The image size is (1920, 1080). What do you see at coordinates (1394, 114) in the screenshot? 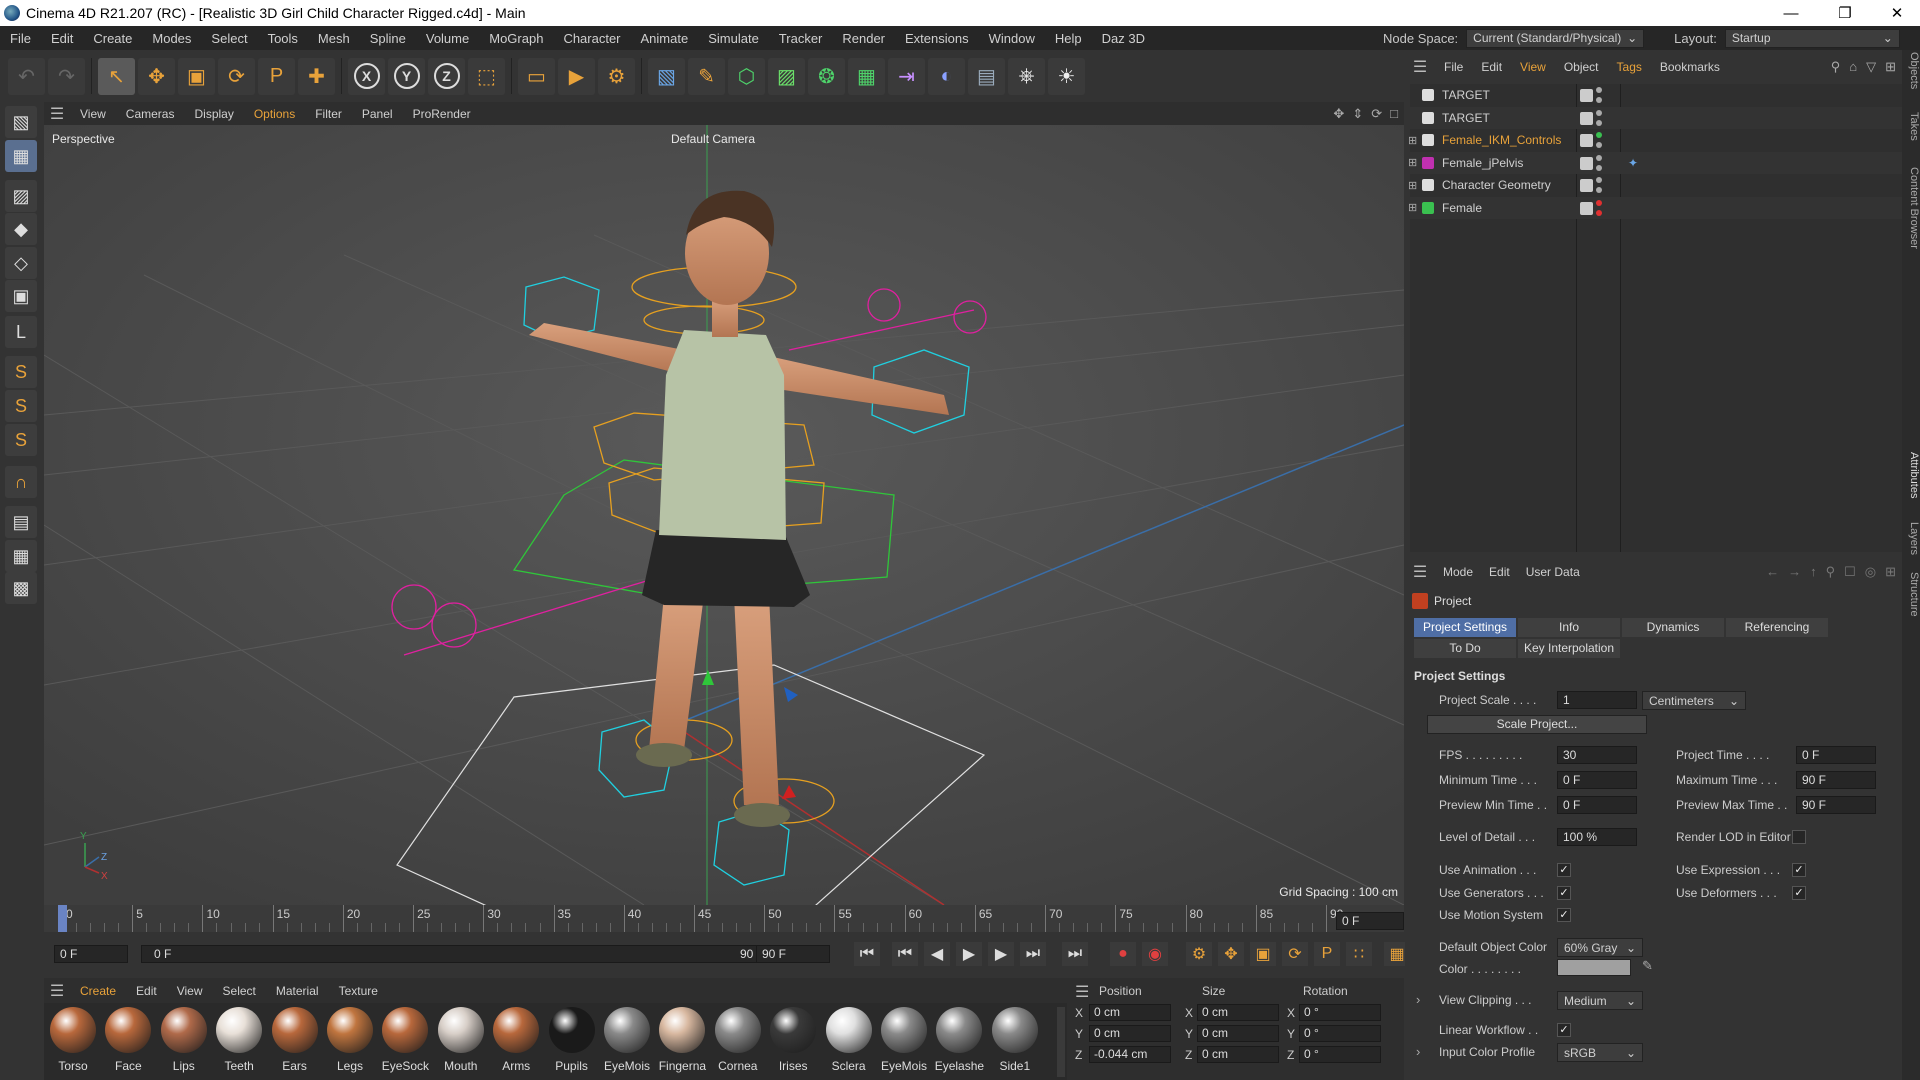
I see `maximize-view-icon: □` at bounding box center [1394, 114].